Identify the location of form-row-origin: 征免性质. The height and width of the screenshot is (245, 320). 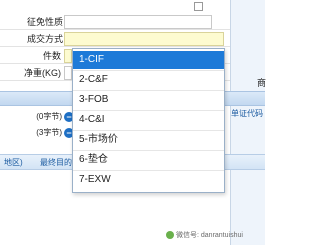
(132, 22).